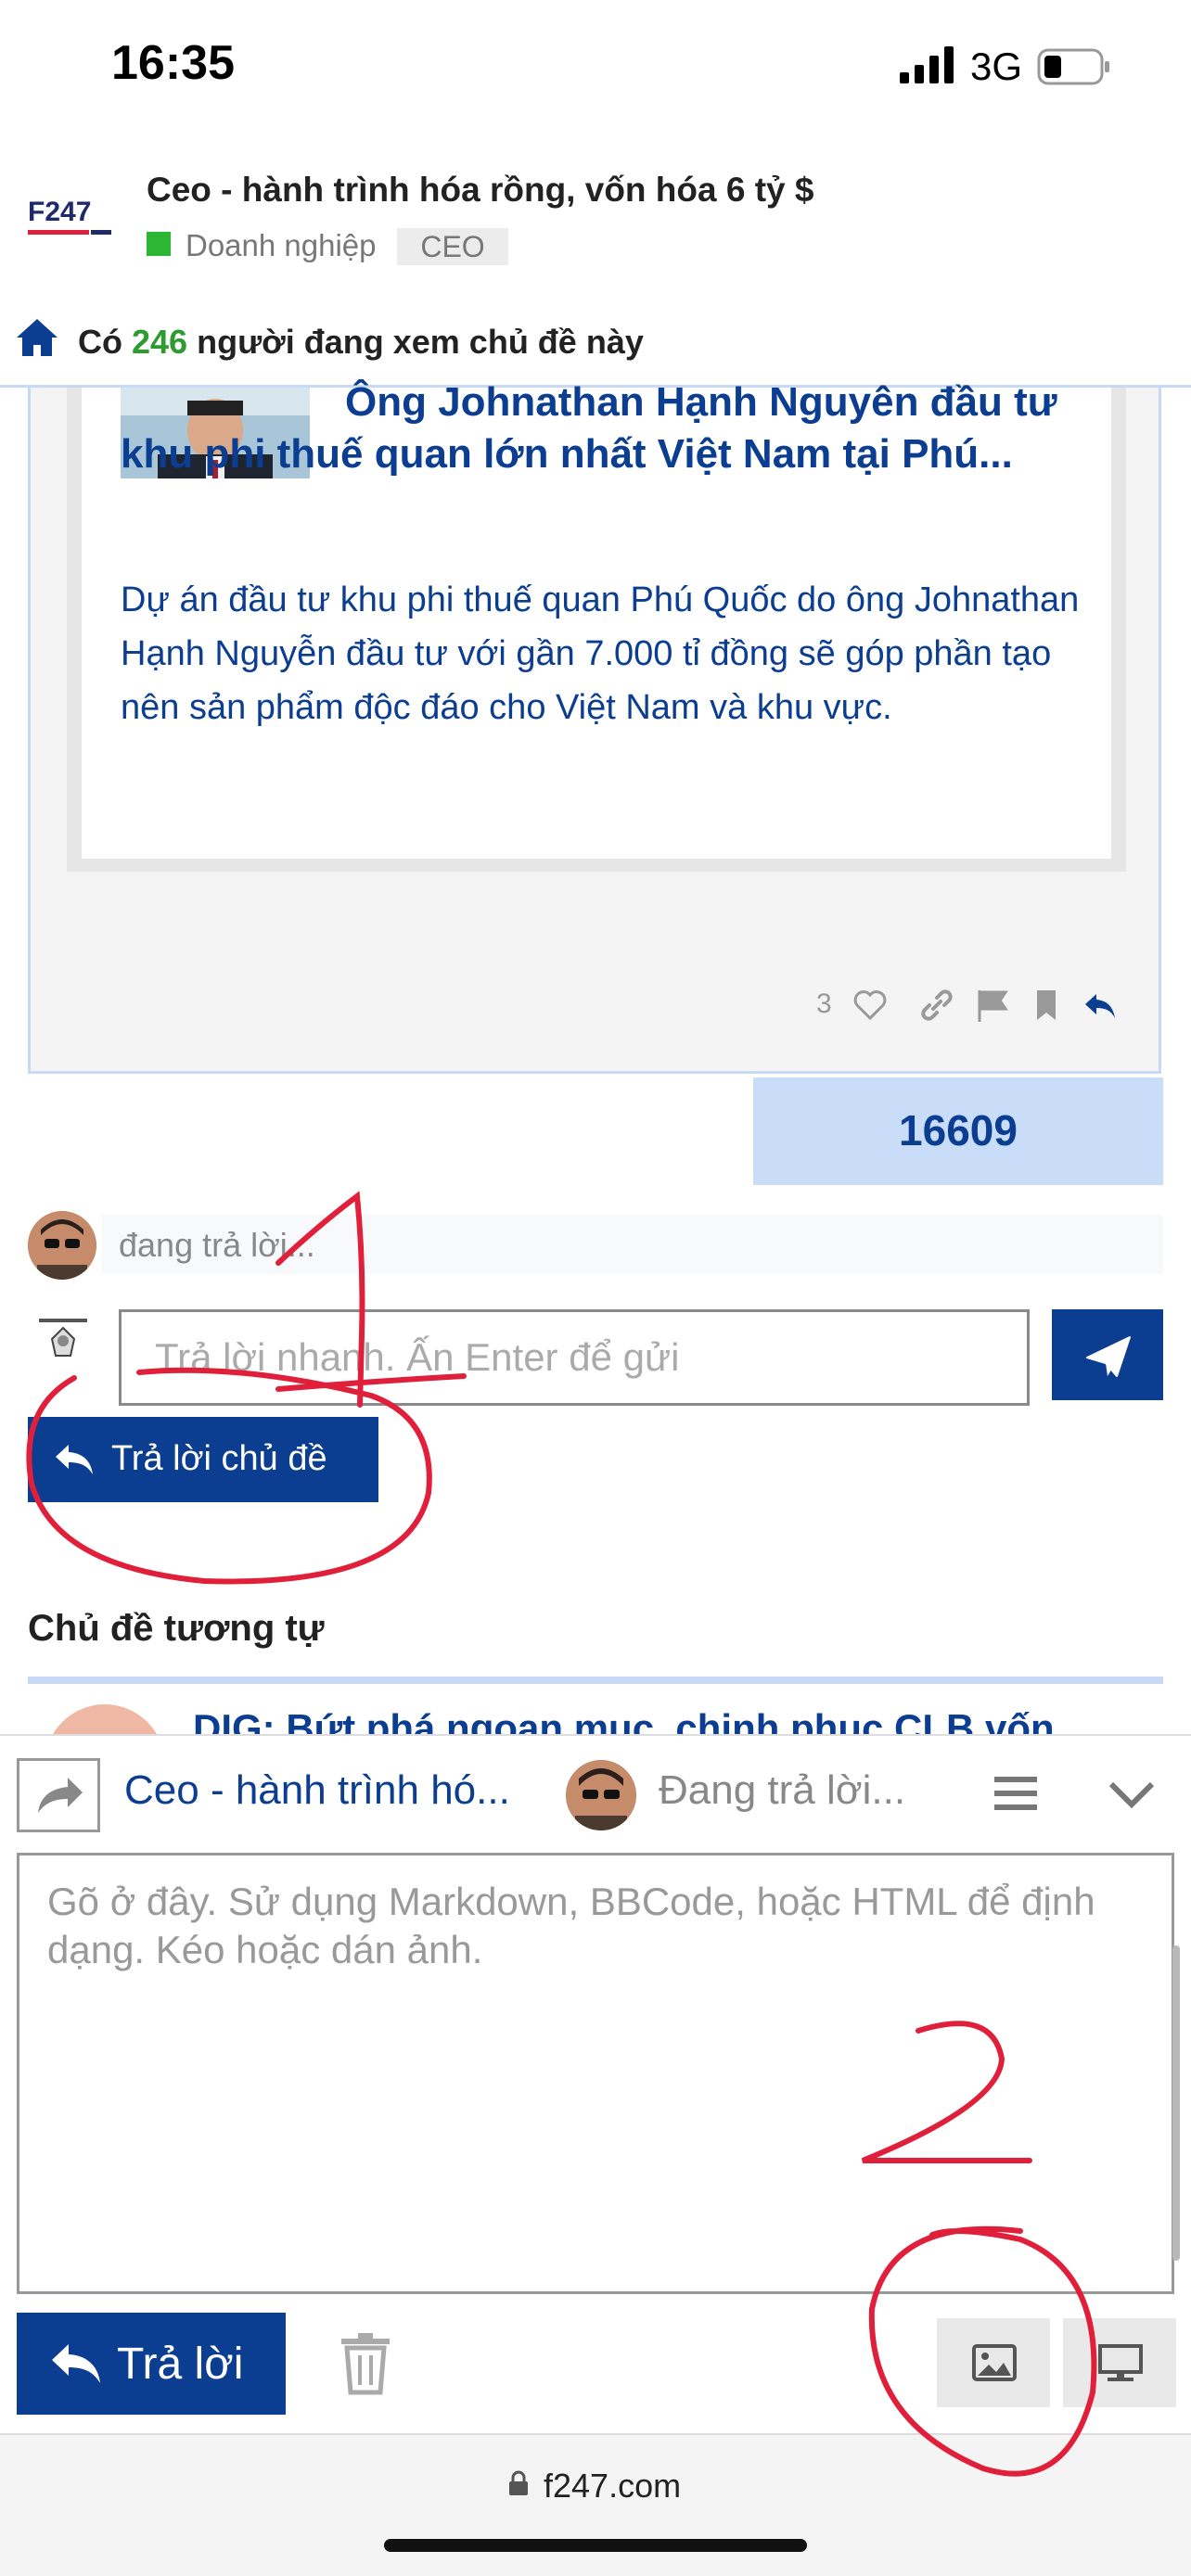 Image resolution: width=1191 pixels, height=2576 pixels. Describe the element at coordinates (519, 2482) in the screenshot. I see `lock-icon` at that location.